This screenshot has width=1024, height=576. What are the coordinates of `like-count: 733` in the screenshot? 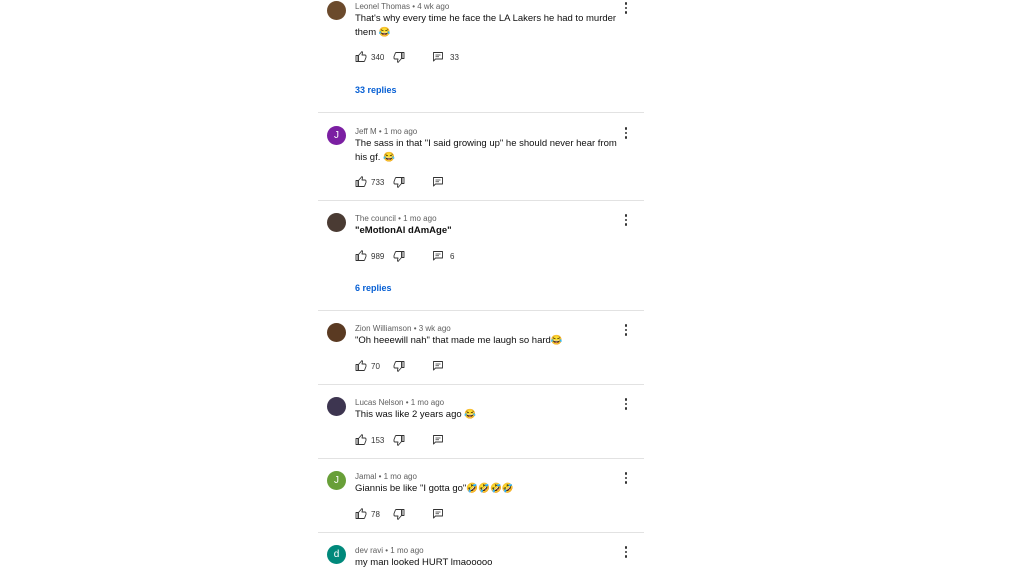 It's located at (378, 182).